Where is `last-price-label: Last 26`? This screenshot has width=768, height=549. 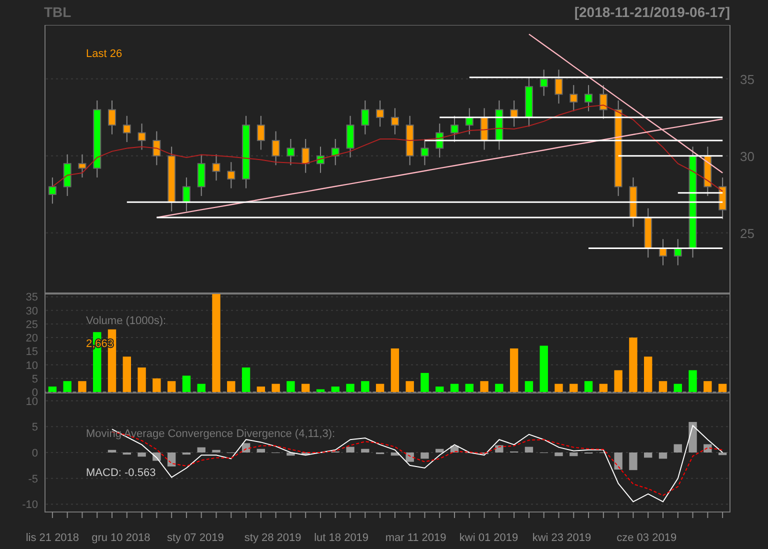 last-price-label: Last 26 is located at coordinates (104, 54).